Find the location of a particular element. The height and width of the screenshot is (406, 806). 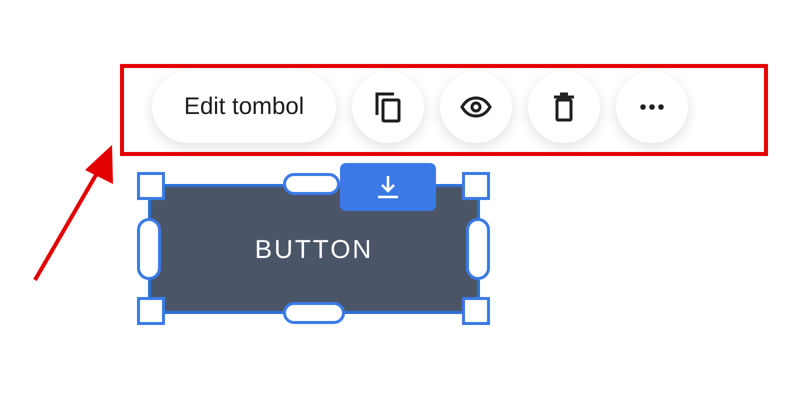

download-icon is located at coordinates (388, 187).